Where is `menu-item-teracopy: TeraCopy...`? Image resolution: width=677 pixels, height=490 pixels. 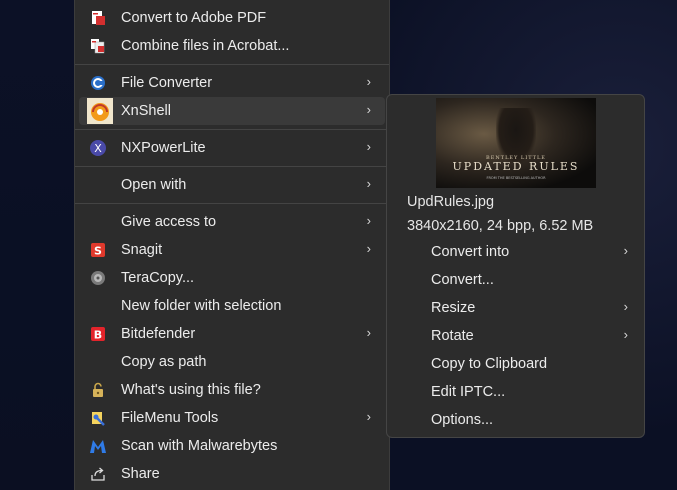 menu-item-teracopy: TeraCopy... is located at coordinates (232, 278).